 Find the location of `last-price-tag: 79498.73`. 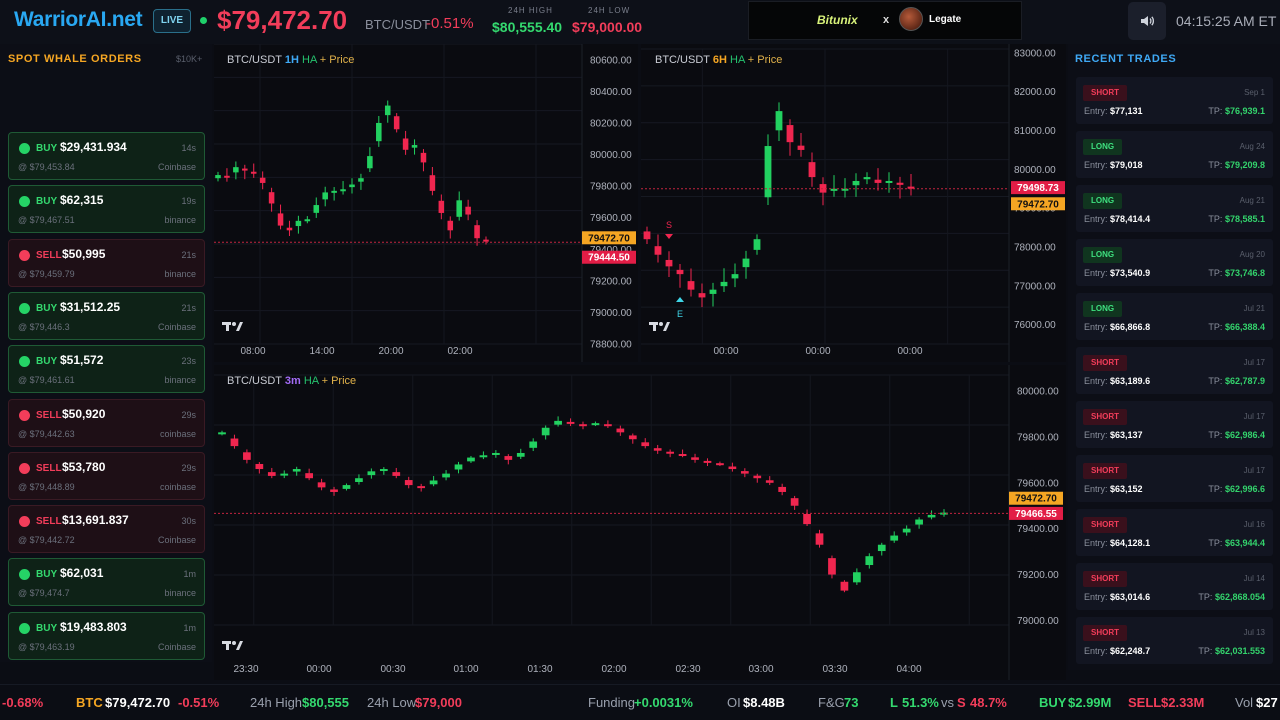

last-price-tag: 79498.73 is located at coordinates (1038, 188).